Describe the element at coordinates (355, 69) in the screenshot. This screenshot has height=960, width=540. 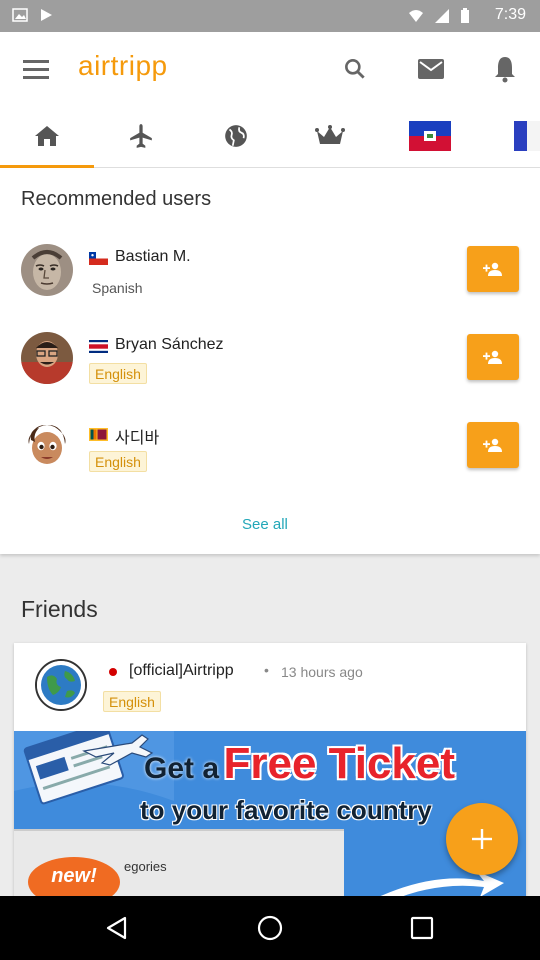
I see `search-icon` at that location.